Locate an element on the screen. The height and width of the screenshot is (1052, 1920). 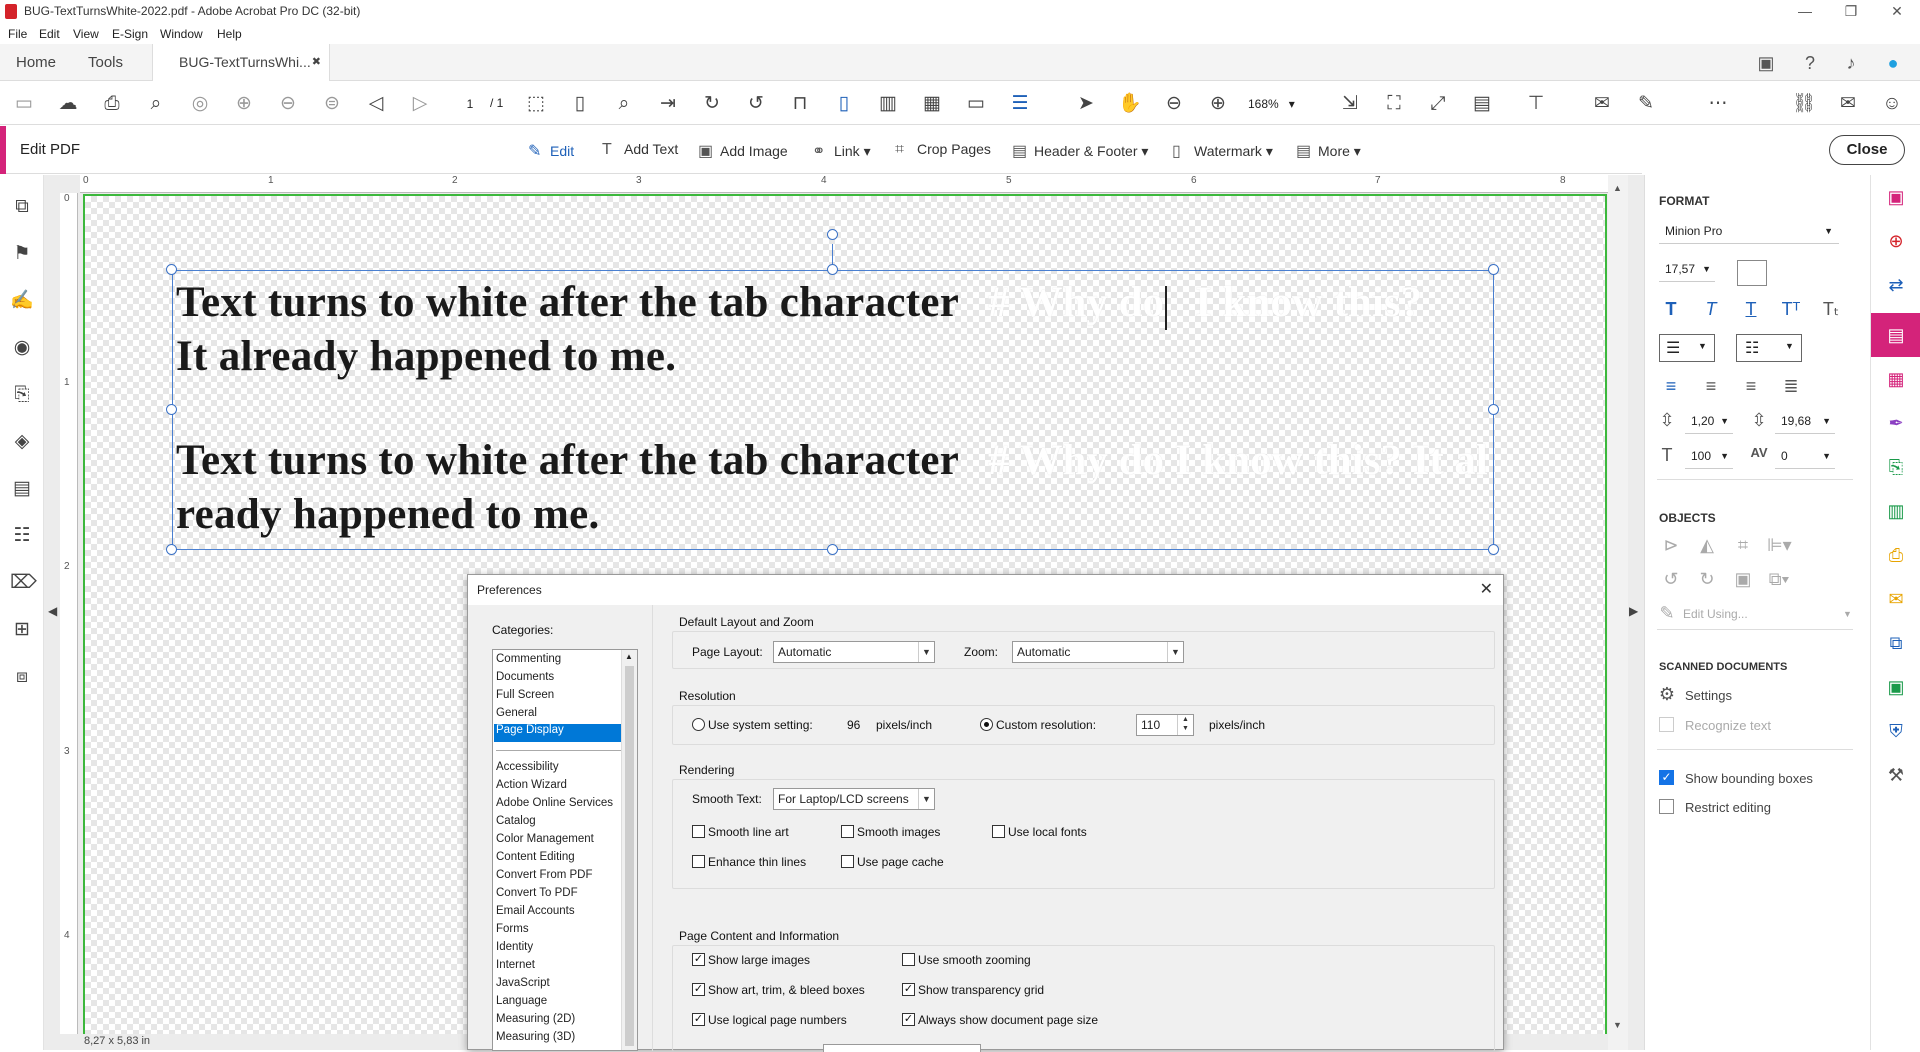
resize-handle-r is located at coordinates (1493, 409).